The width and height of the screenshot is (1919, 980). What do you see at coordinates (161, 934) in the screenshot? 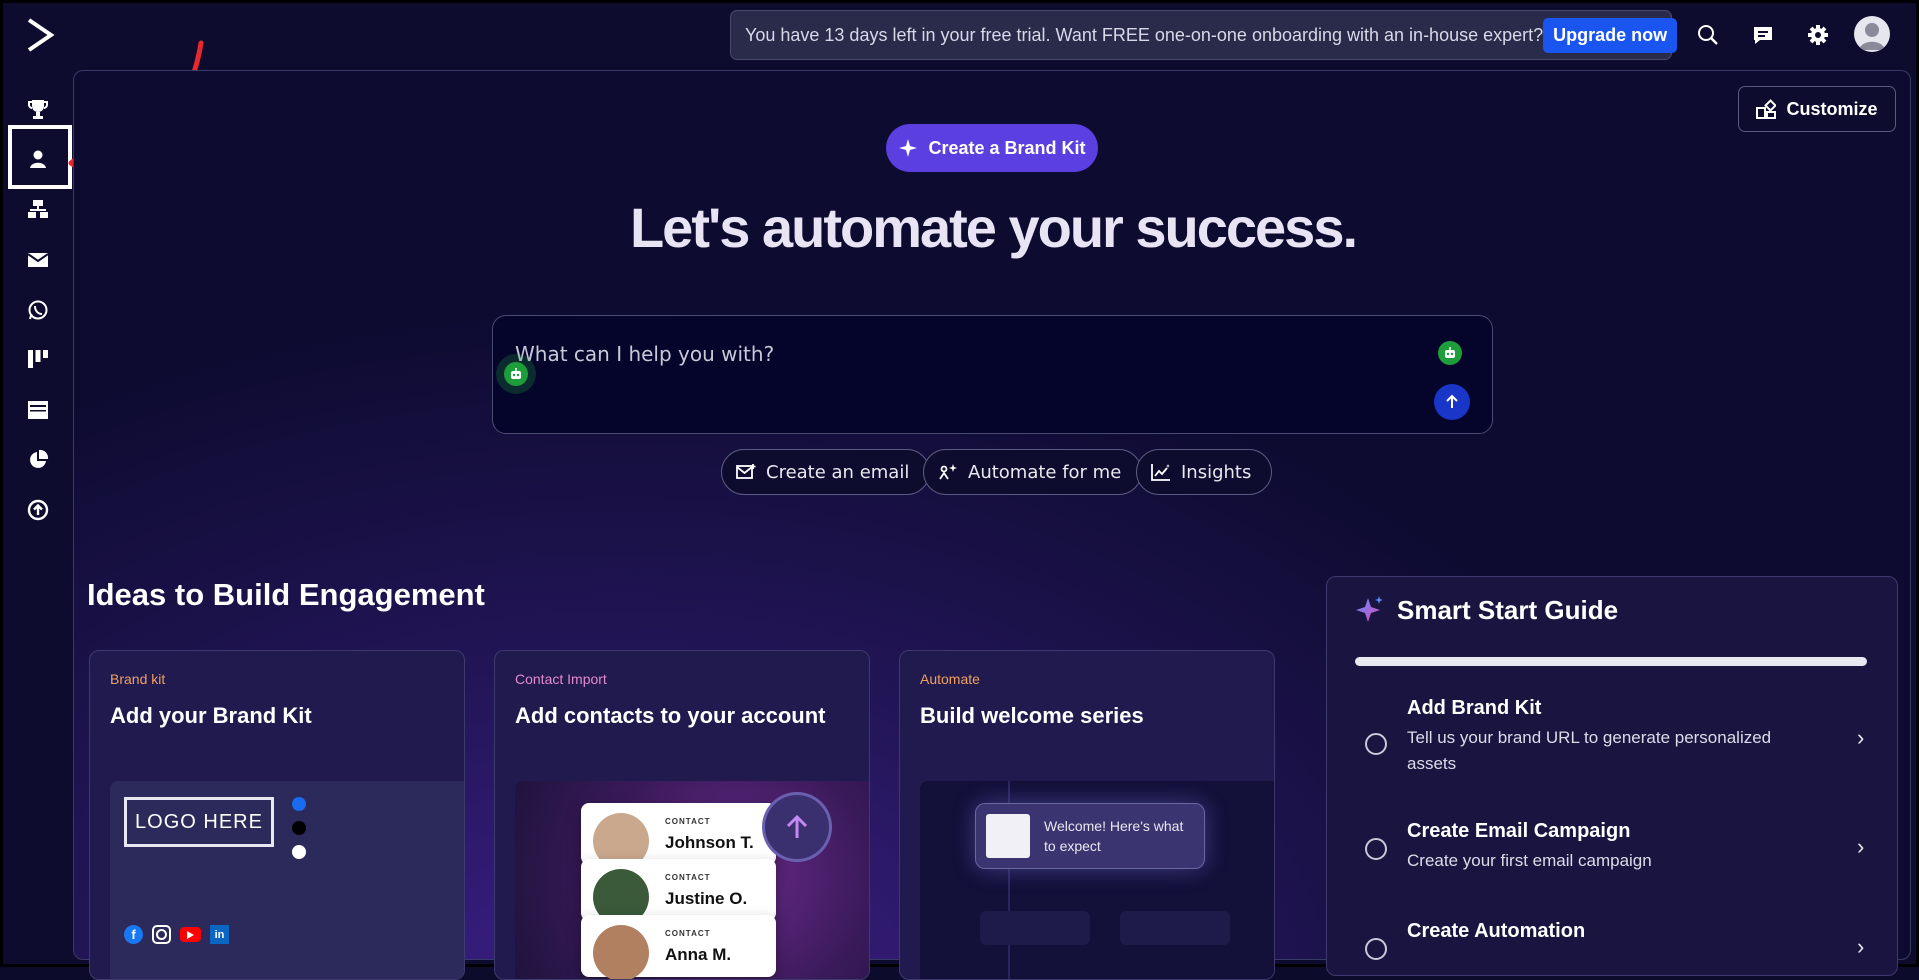
I see `instagram-icon` at bounding box center [161, 934].